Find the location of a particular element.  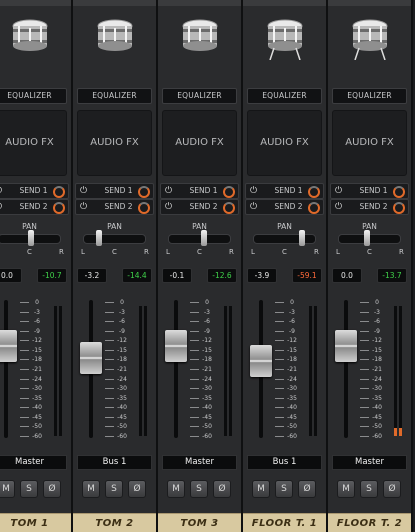

db-scale-label: -3 is located at coordinates (292, 312).